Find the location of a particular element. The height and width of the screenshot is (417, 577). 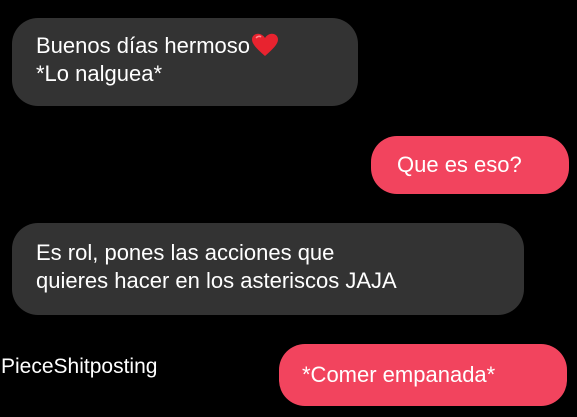

message-bubble-outgoing: Que es eso? is located at coordinates (470, 165).